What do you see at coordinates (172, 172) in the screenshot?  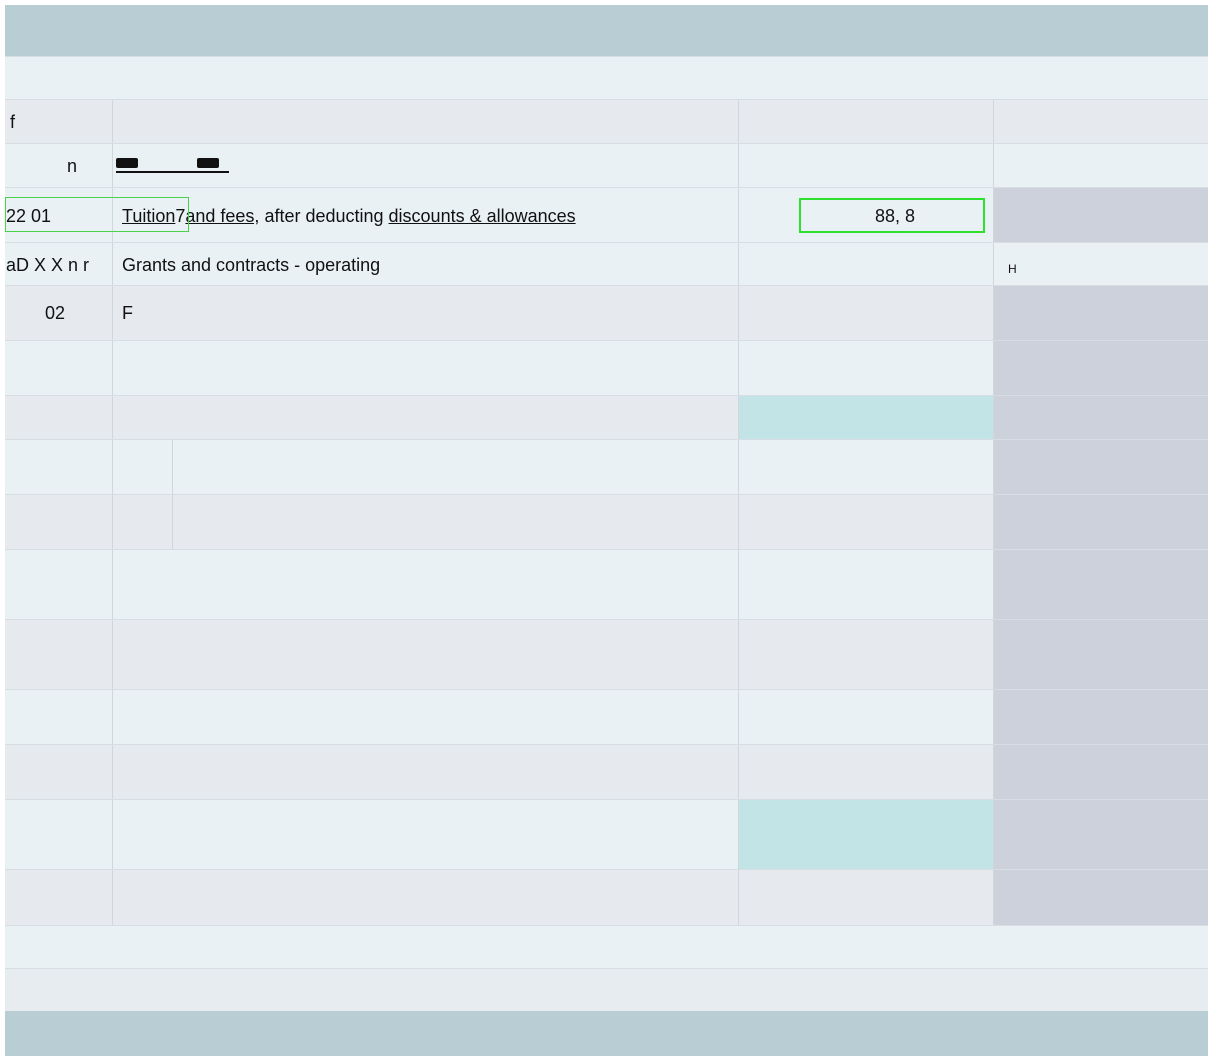 I see `underline-rule` at bounding box center [172, 172].